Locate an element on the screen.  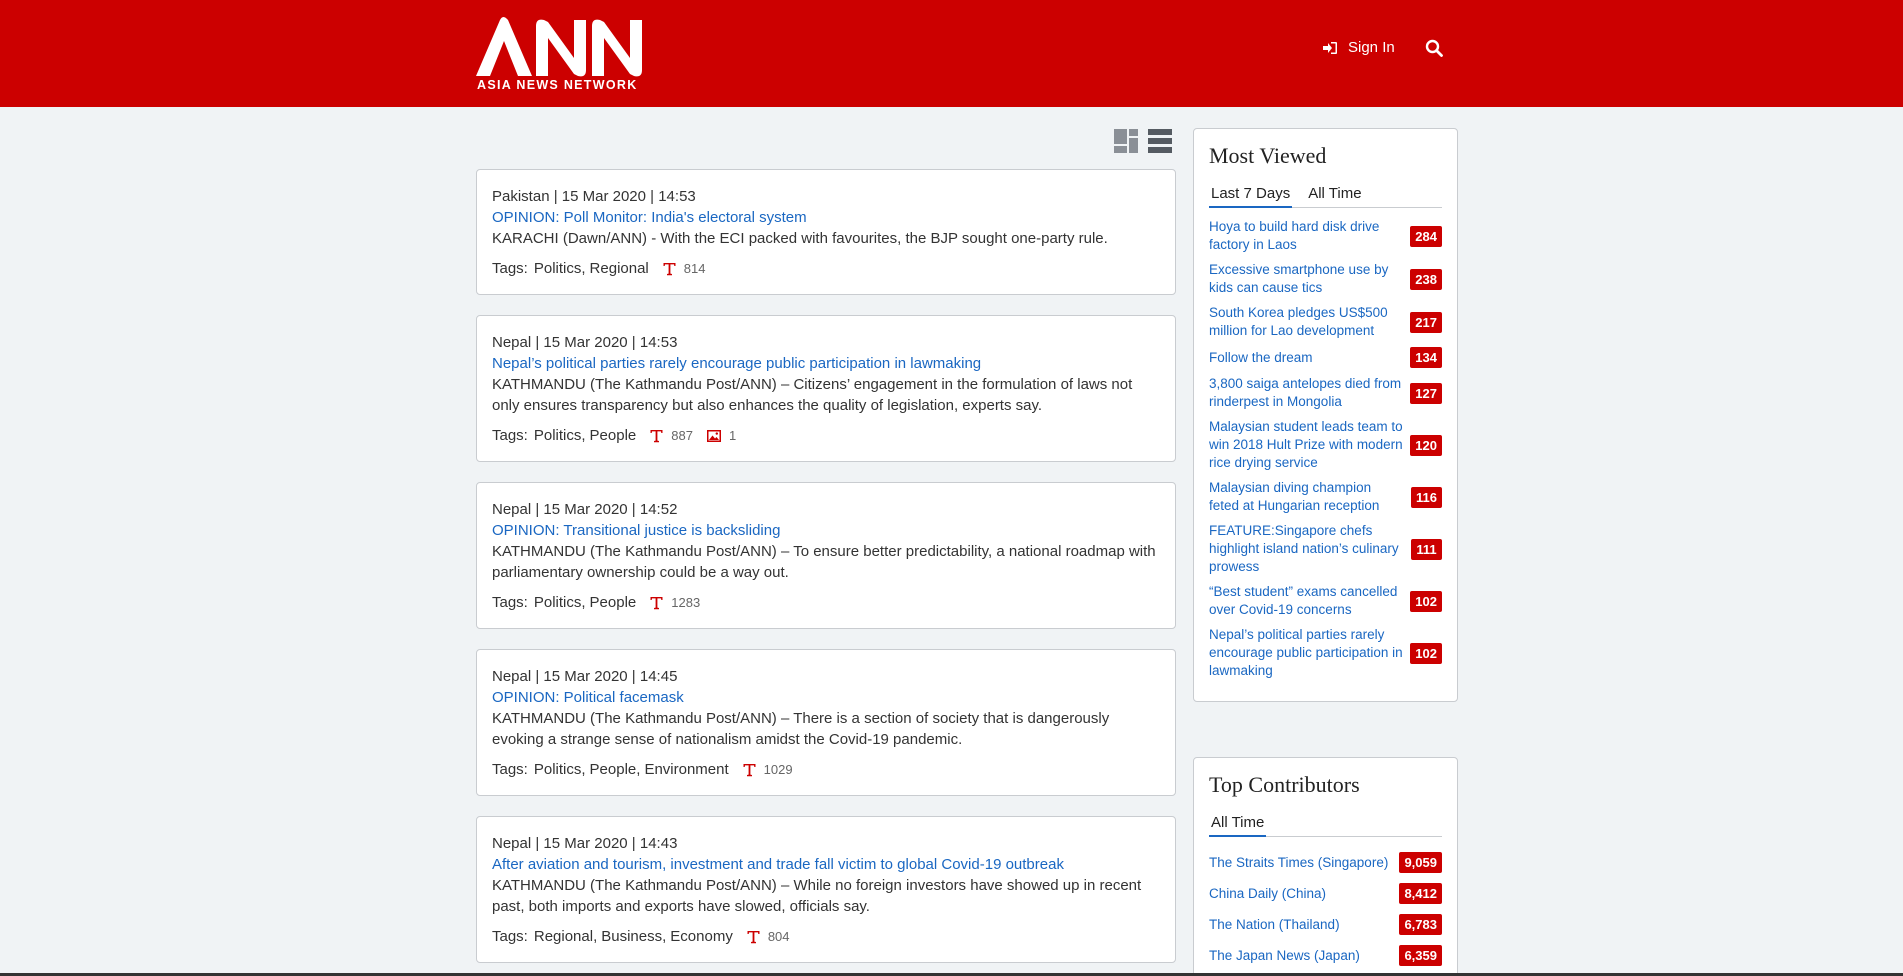
article-meta: Nepal | 15 Mar 2020 | 14:52 is located at coordinates (585, 509).